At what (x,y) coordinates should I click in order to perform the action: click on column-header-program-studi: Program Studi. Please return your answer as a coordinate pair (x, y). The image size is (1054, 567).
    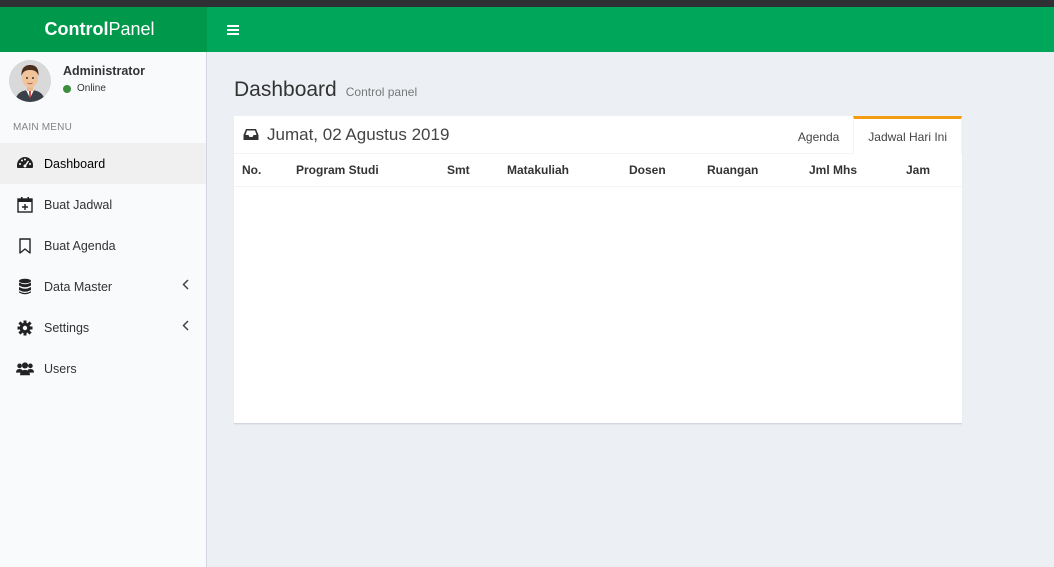
    Looking at the image, I should click on (363, 170).